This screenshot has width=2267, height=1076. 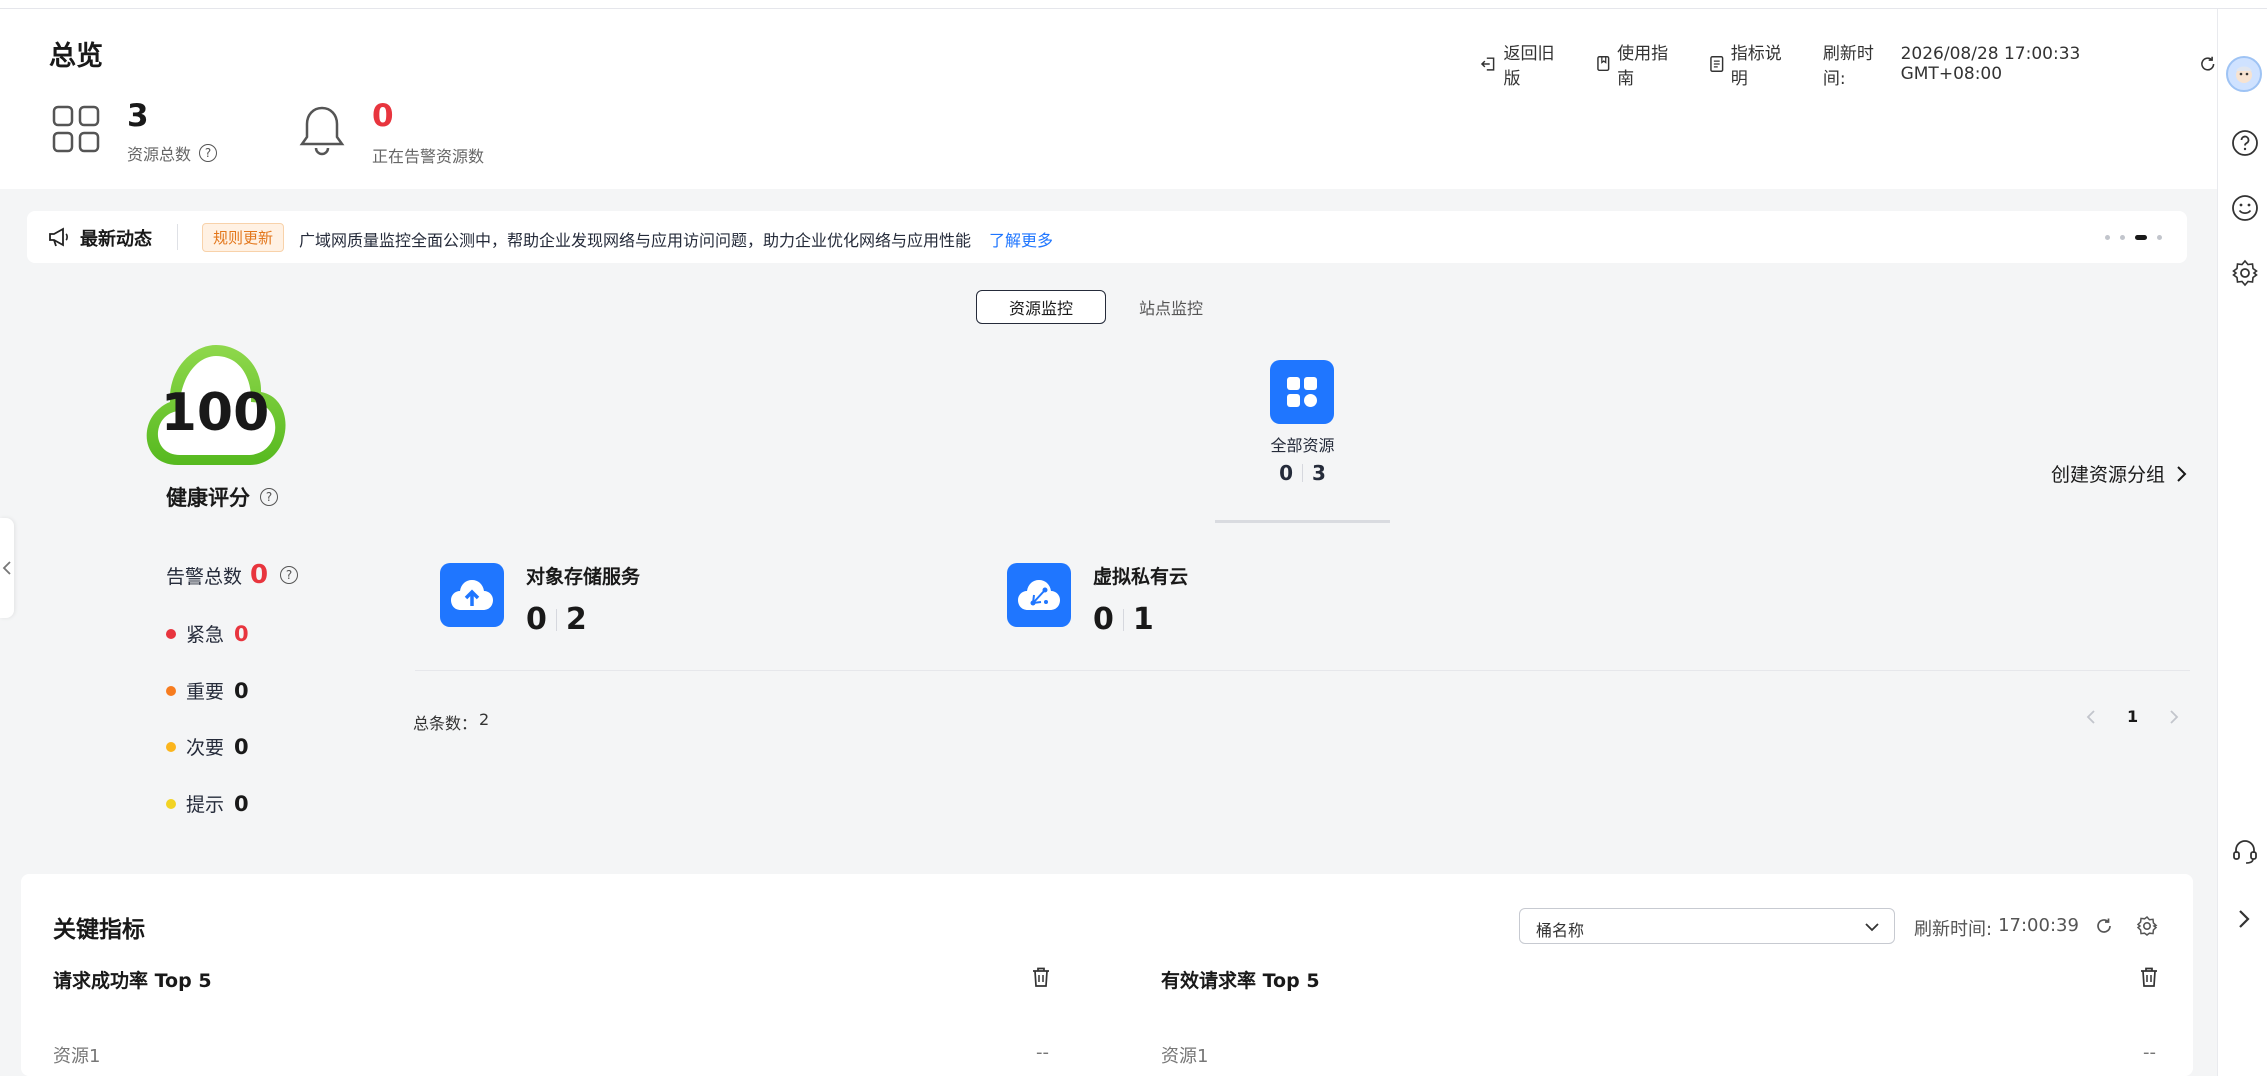 I want to click on all-resources-button, so click(x=1302, y=392).